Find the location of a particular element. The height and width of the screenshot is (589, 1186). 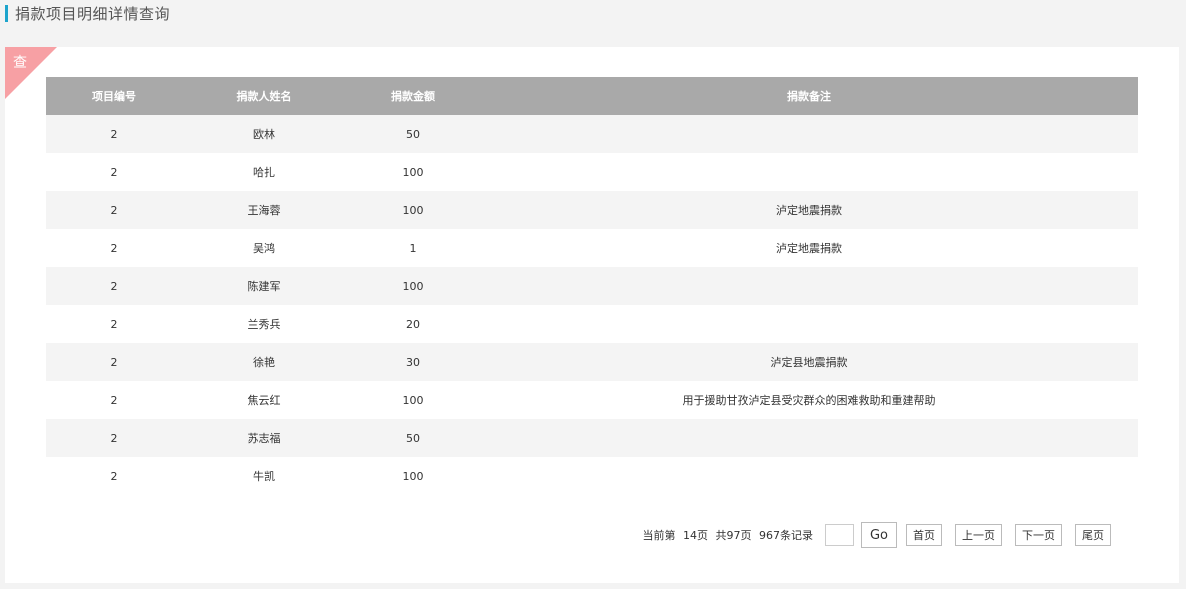

table-row: 2 陈建军 100 is located at coordinates (592, 286).